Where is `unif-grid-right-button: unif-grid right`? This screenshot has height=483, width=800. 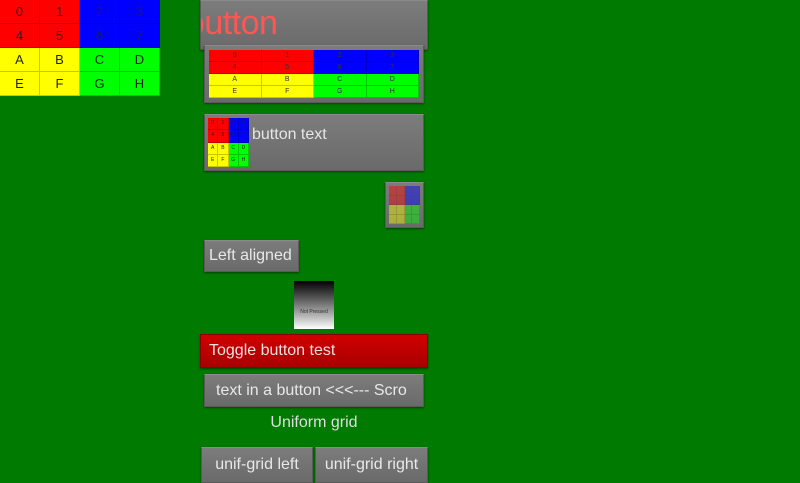
unif-grid-right-button: unif-grid right is located at coordinates (371, 465).